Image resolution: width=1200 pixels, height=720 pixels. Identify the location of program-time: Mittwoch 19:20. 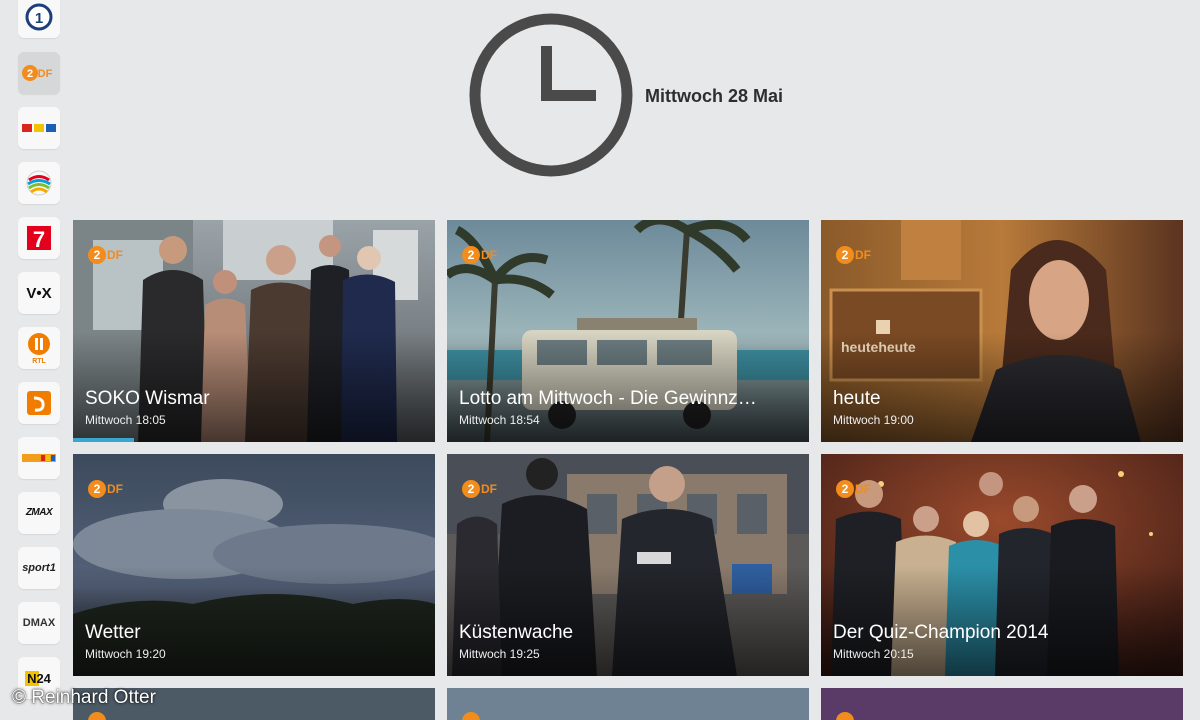
(125, 654).